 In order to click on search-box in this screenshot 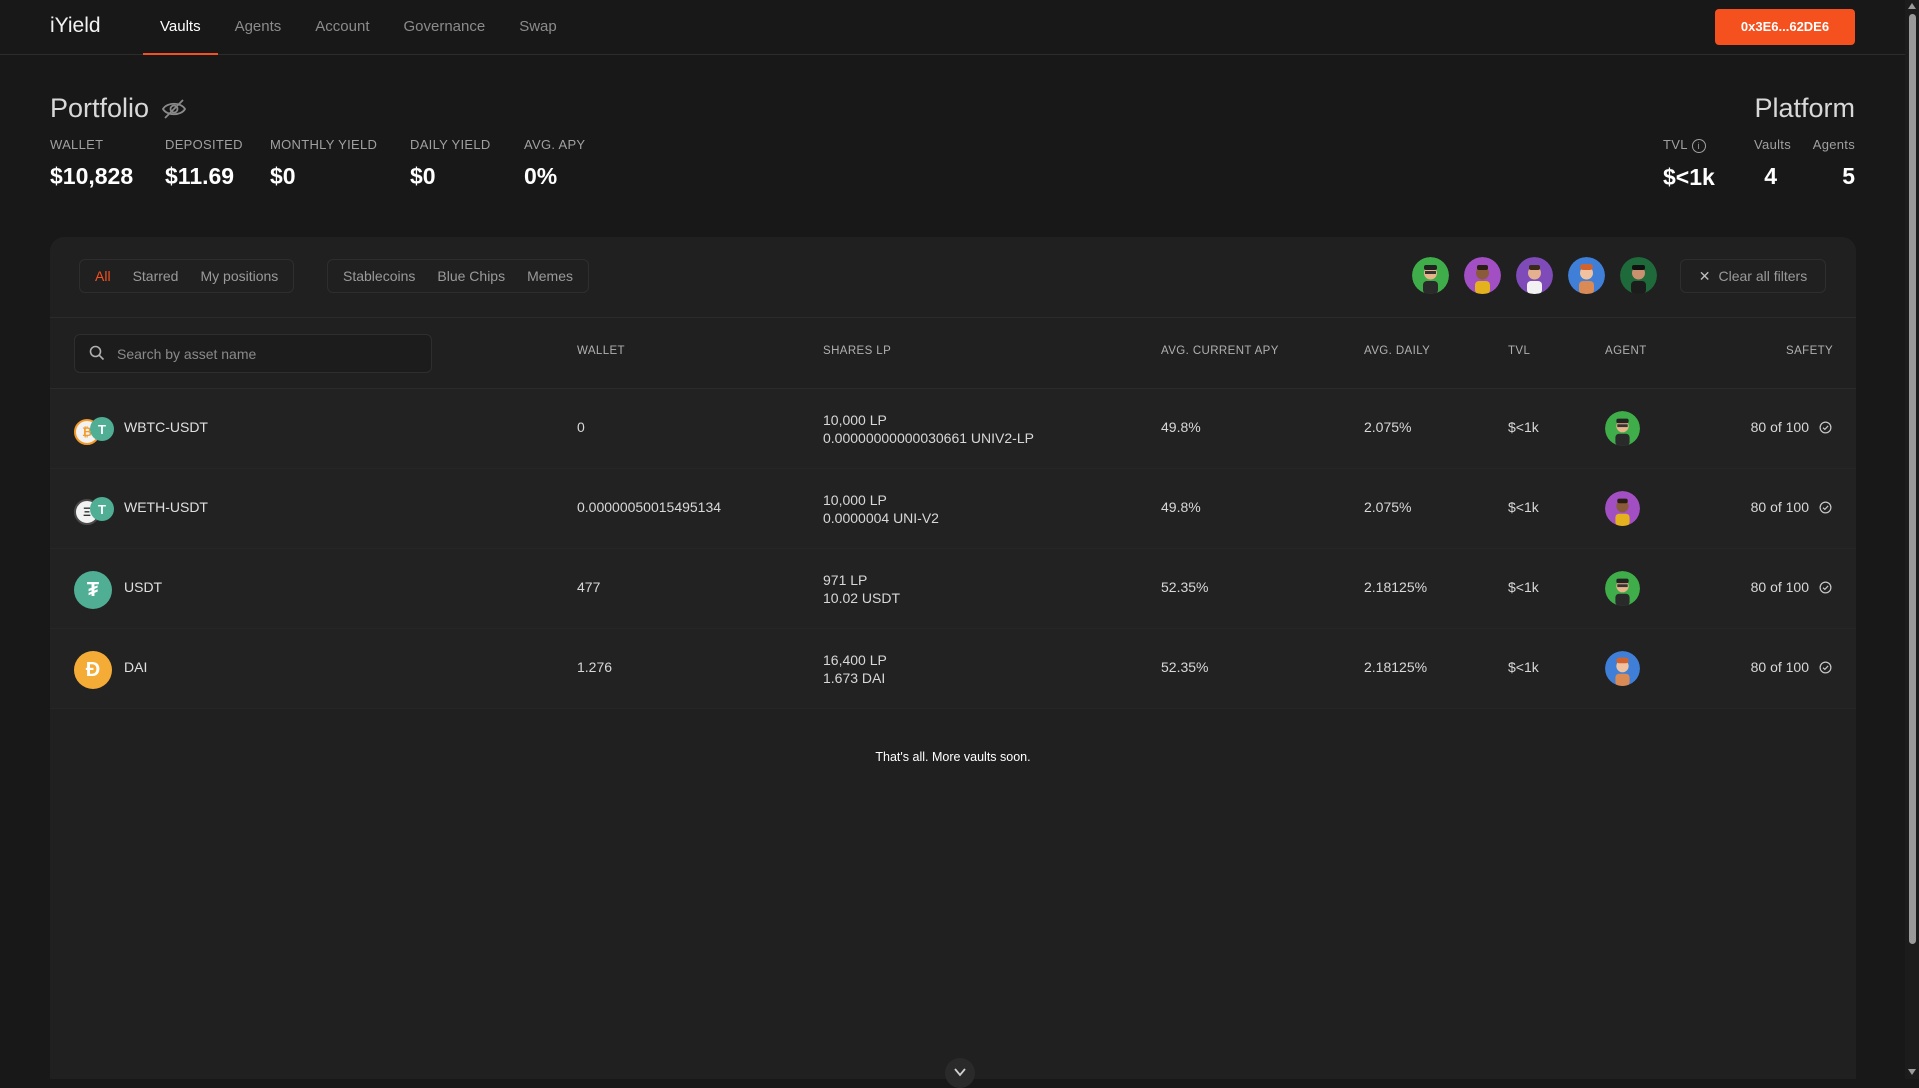, I will do `click(253, 353)`.